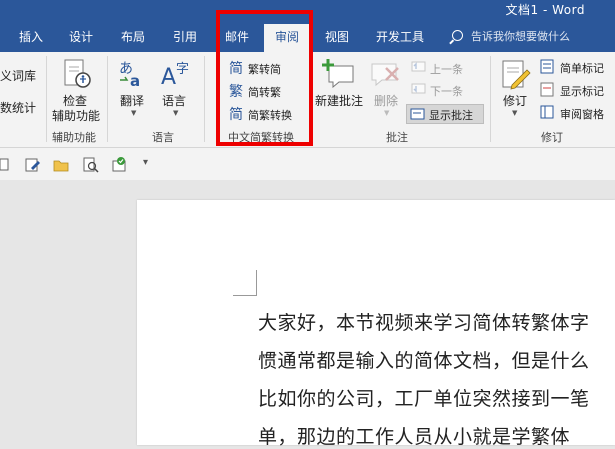  What do you see at coordinates (145, 162) in the screenshot?
I see `customize-qat-icon: ▾` at bounding box center [145, 162].